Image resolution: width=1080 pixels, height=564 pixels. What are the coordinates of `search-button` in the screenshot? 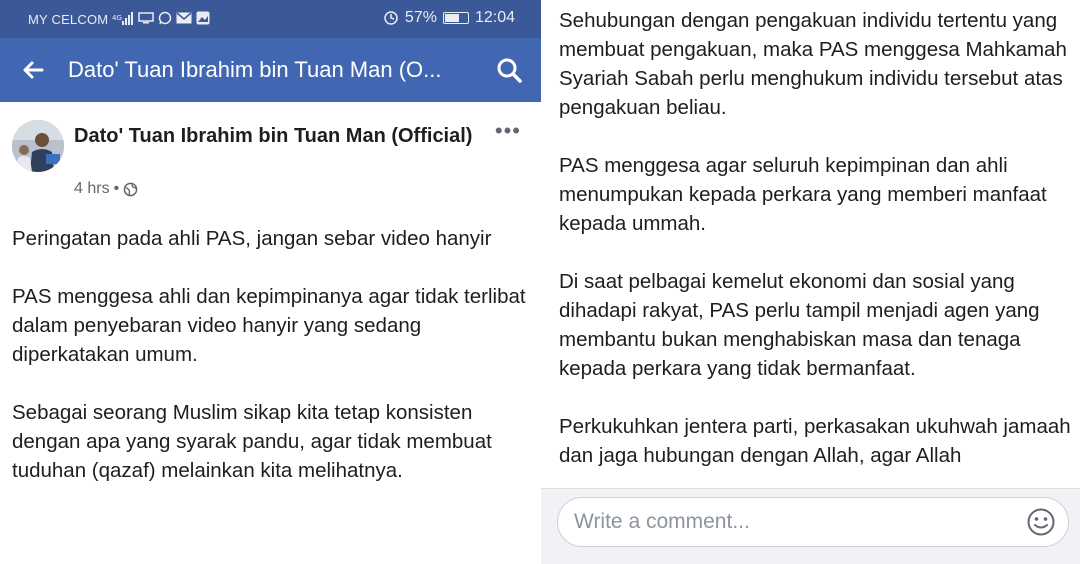 It's located at (509, 70).